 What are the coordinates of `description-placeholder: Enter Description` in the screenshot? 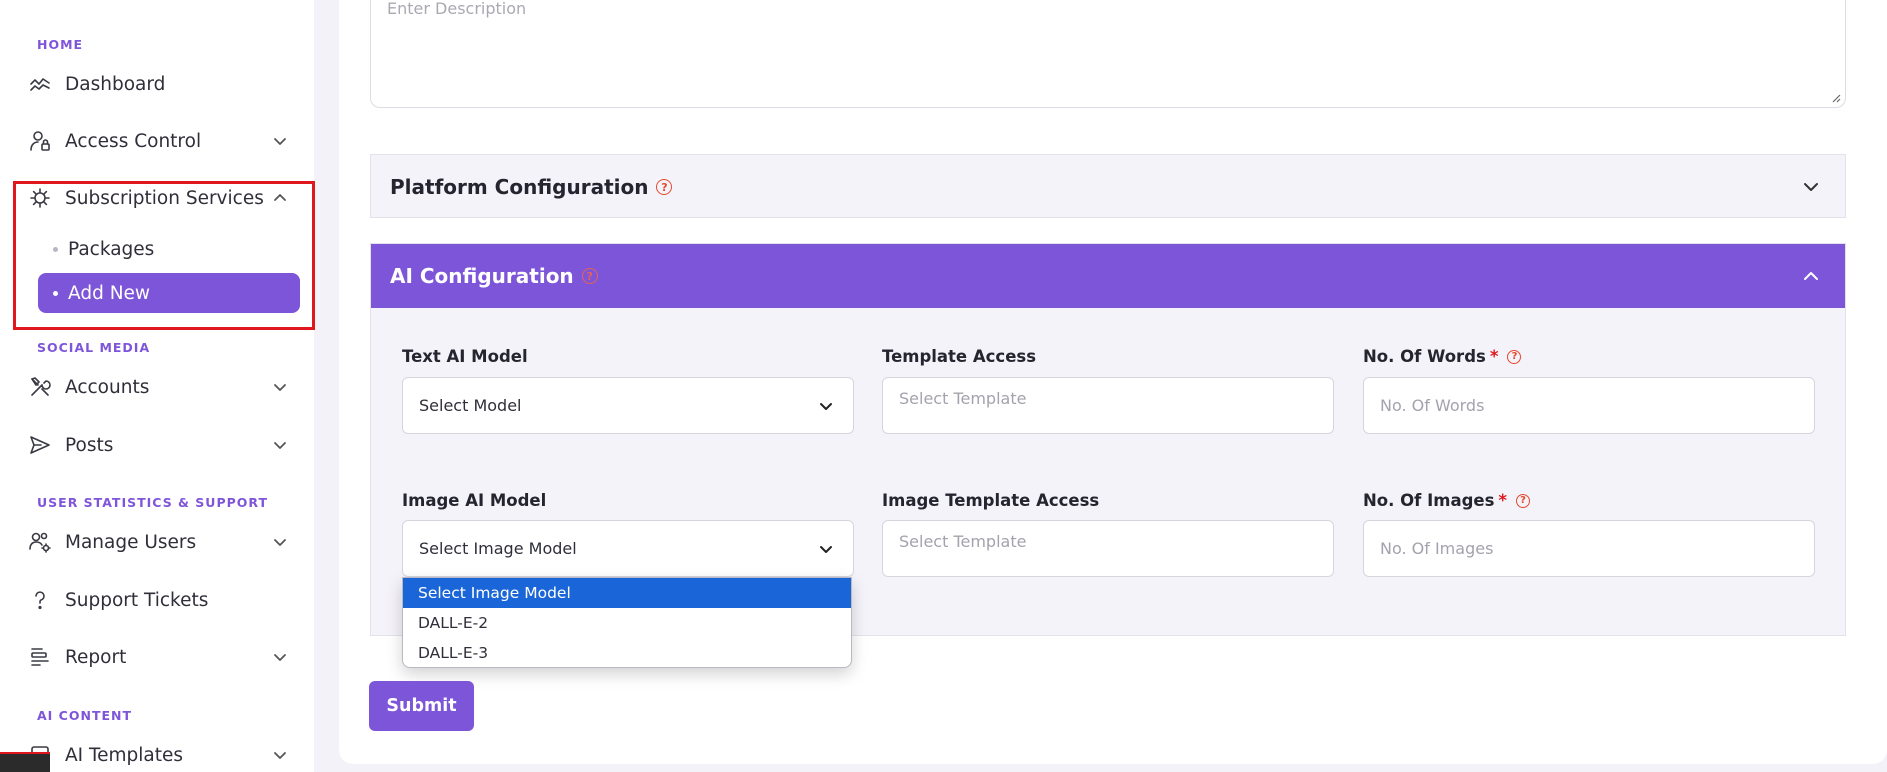 It's located at (457, 9).